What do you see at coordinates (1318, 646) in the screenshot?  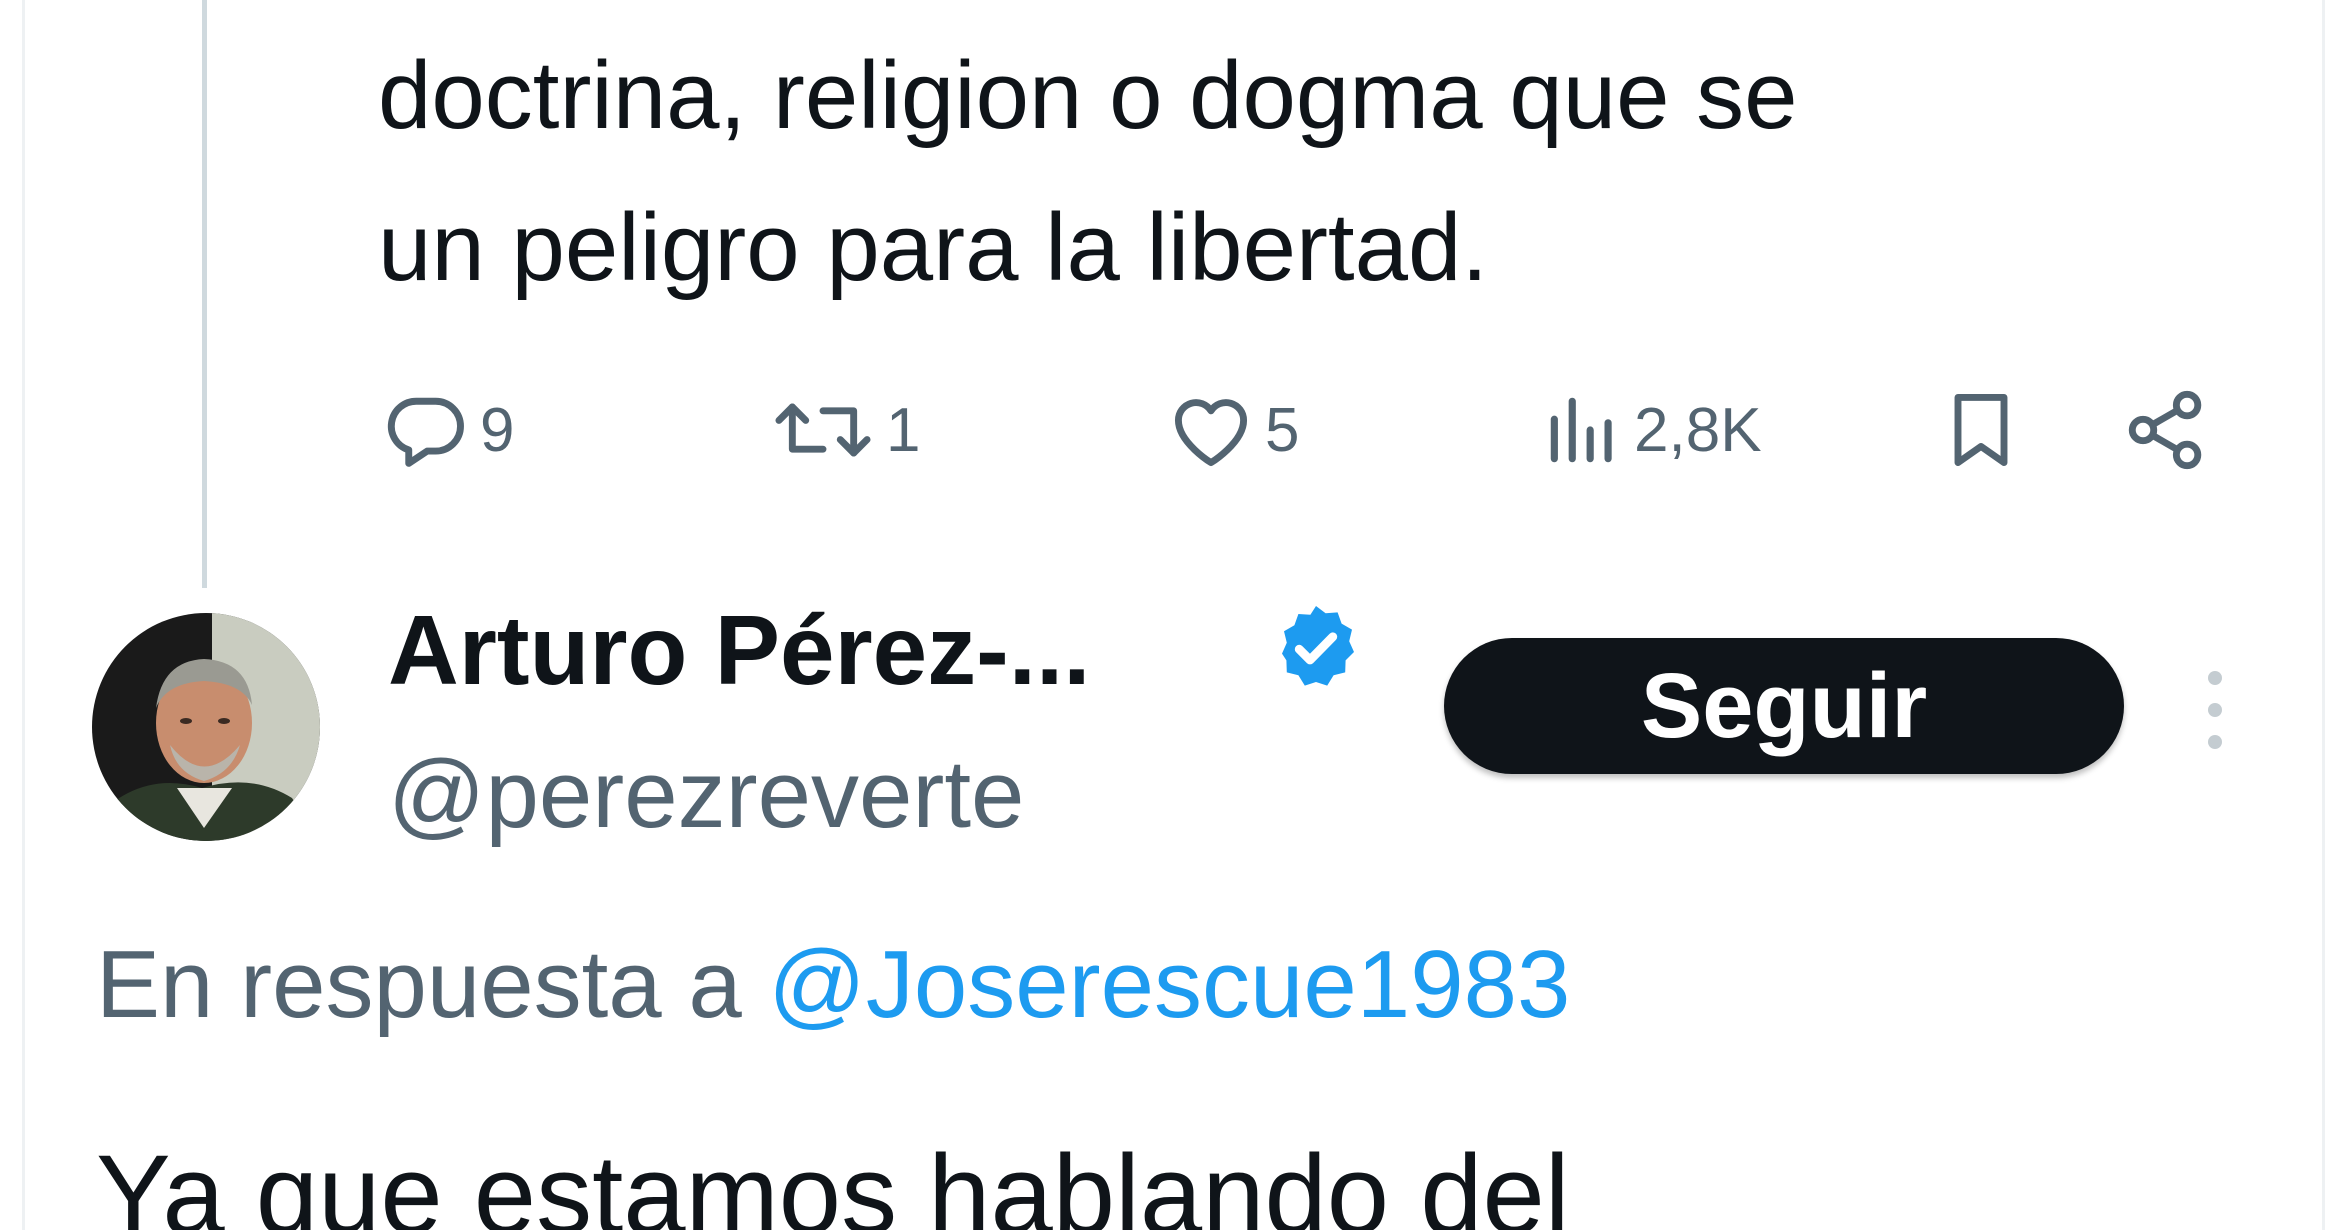 I see `verified-badge-icon` at bounding box center [1318, 646].